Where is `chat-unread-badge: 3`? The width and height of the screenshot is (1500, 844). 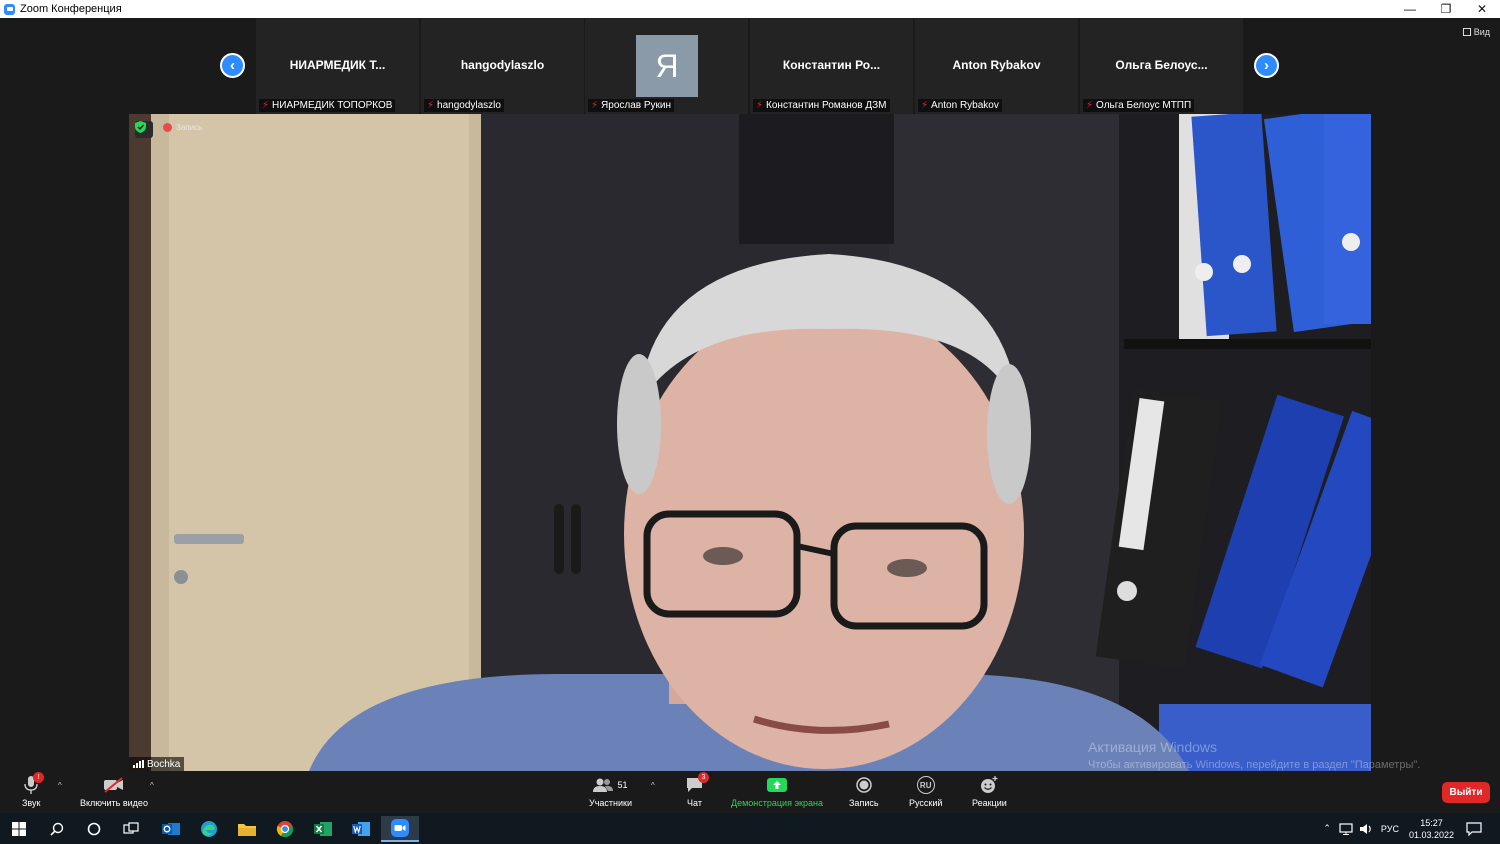
chat-unread-badge: 3 is located at coordinates (703, 777).